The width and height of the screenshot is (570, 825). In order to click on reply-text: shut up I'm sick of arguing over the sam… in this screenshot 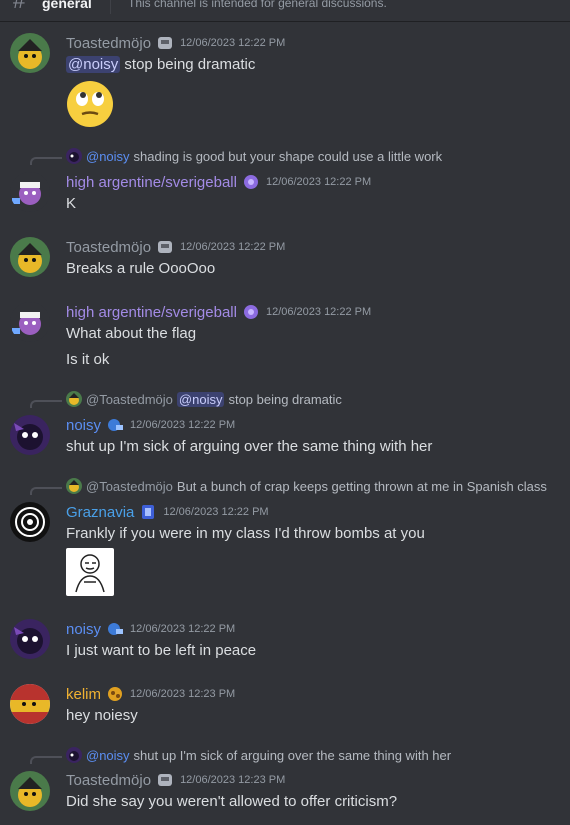, I will do `click(292, 755)`.